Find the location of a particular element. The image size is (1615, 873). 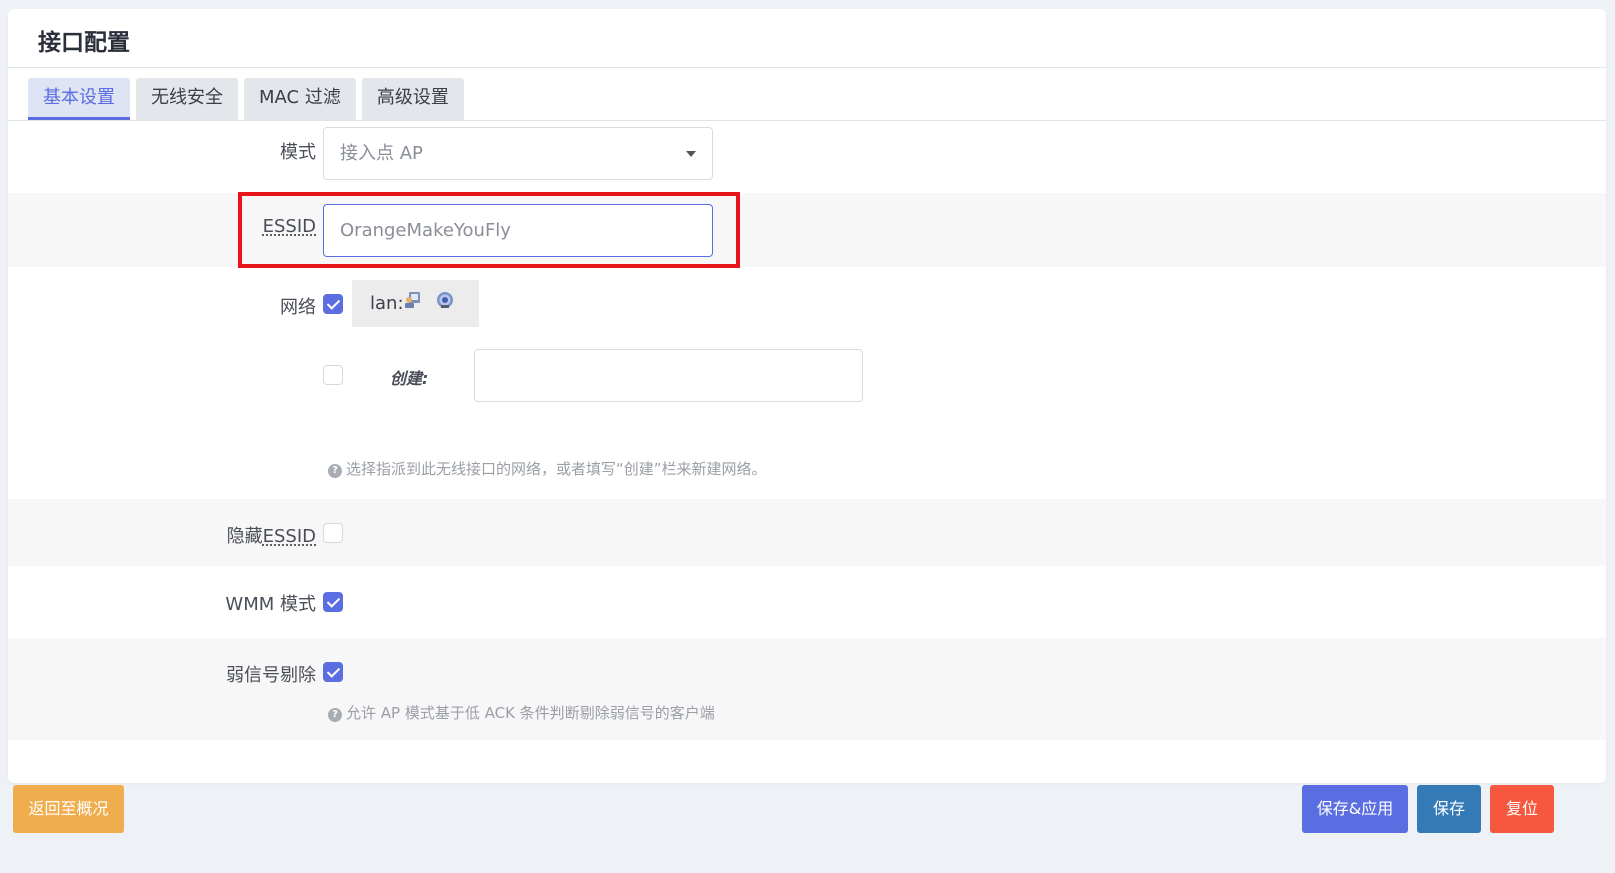

highlight-box is located at coordinates (489, 230).